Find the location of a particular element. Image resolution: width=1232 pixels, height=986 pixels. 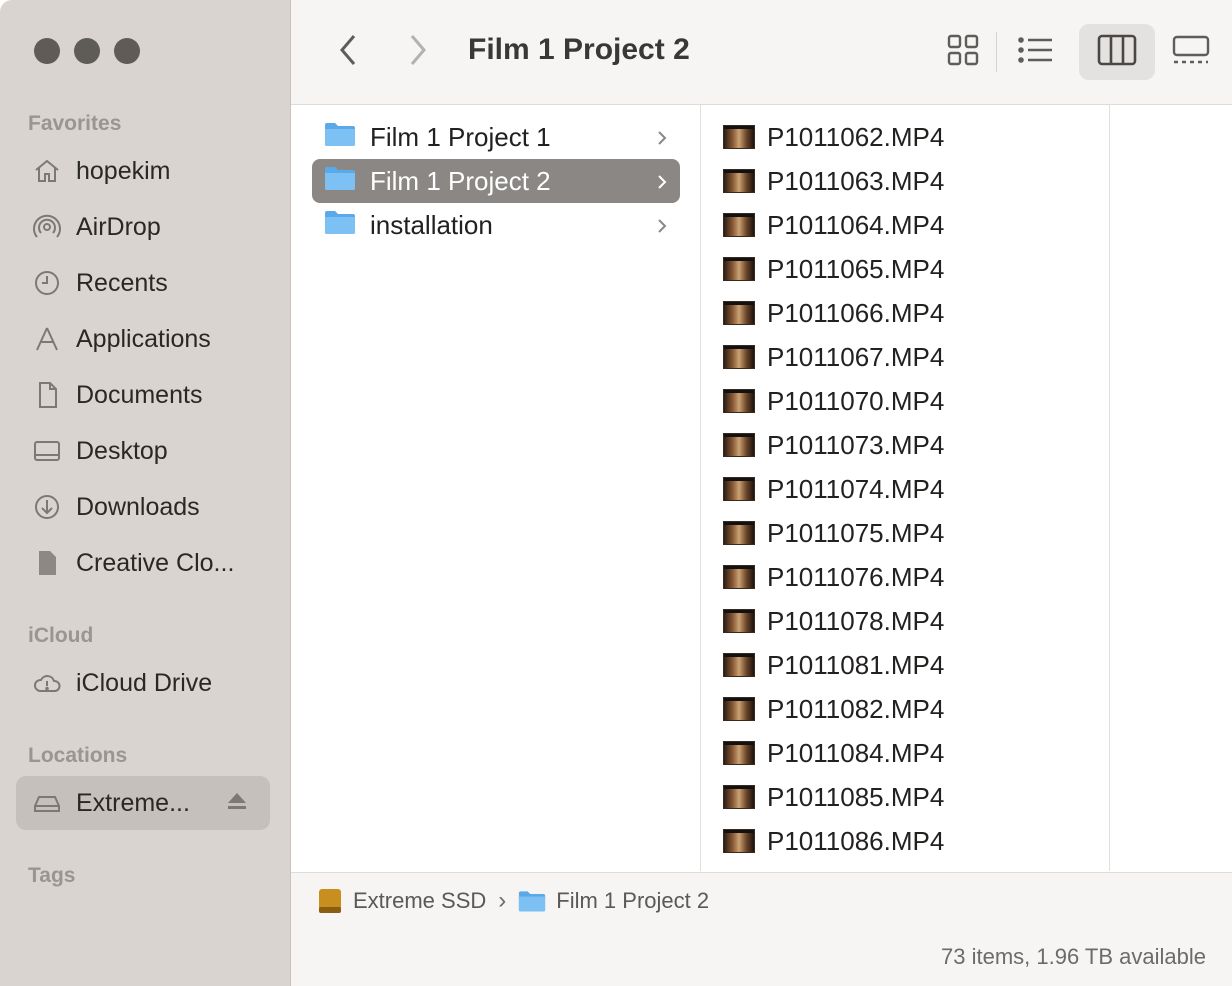

chevron-left-icon is located at coordinates (348, 52).